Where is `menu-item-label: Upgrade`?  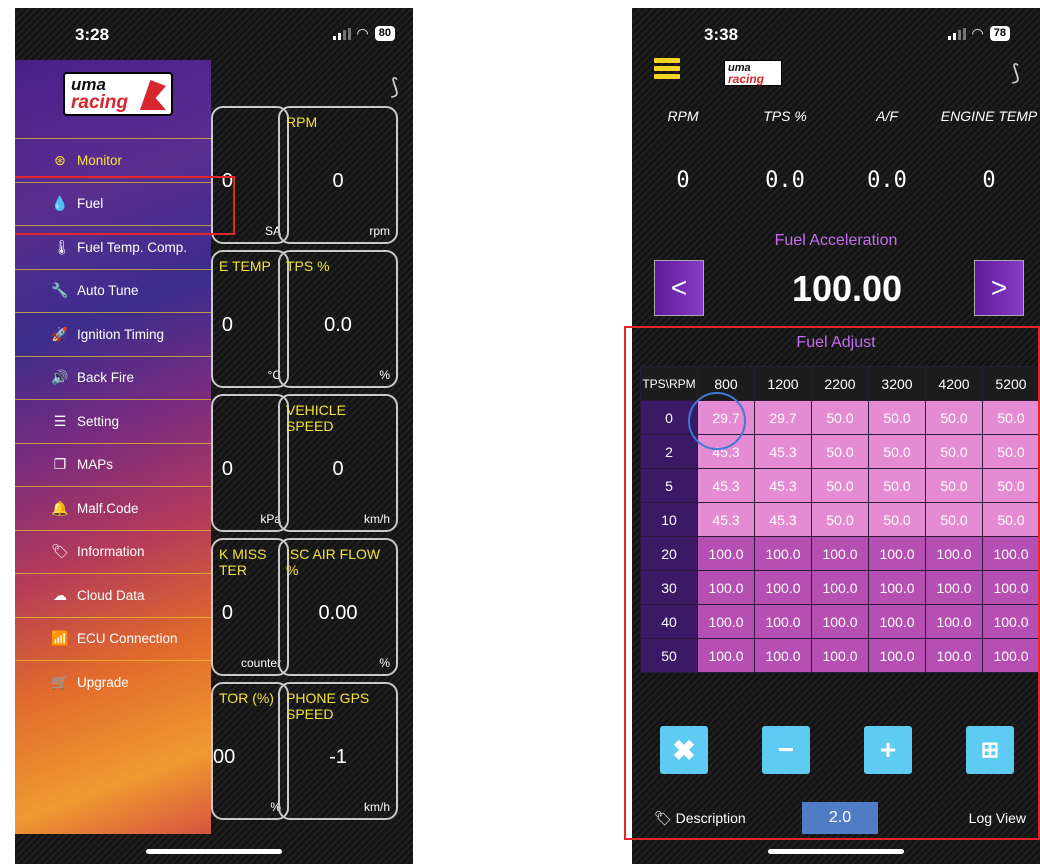 menu-item-label: Upgrade is located at coordinates (103, 682).